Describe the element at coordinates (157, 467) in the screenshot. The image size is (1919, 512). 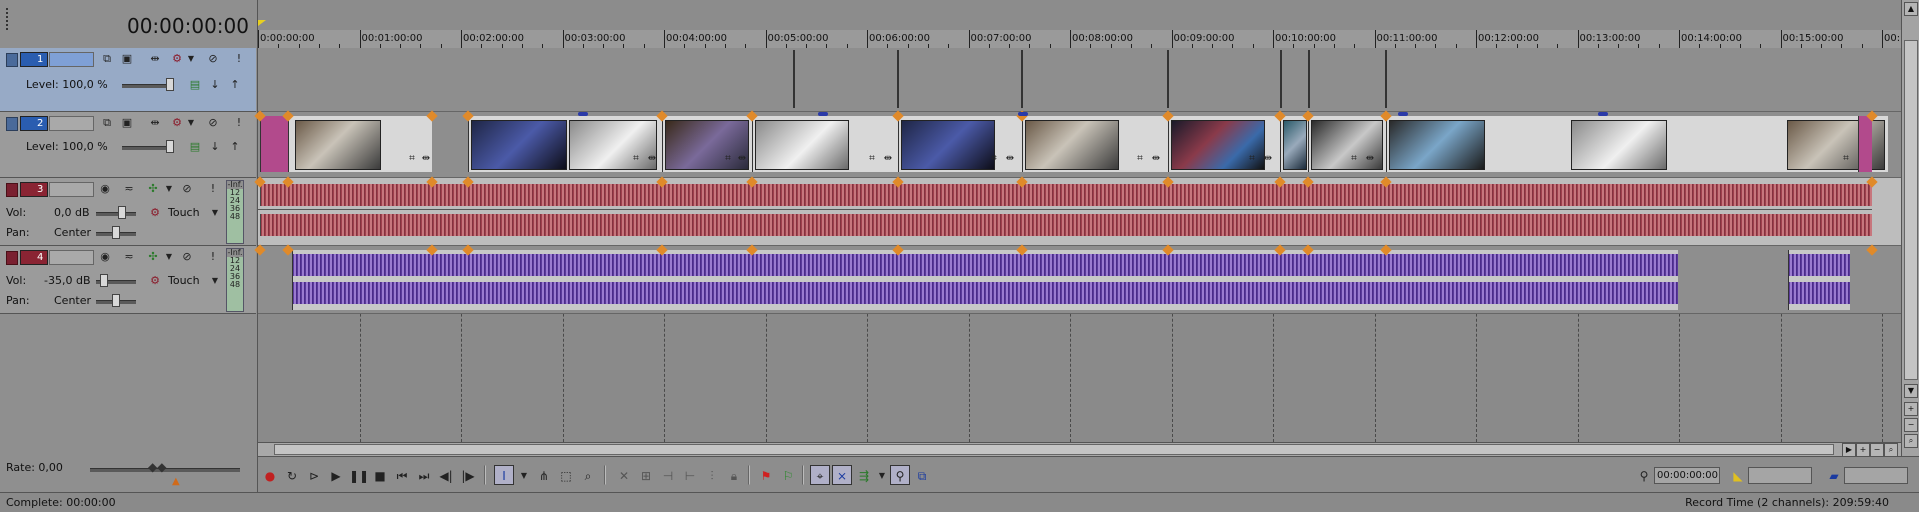
I see `rate-slider-knob: ◆◆` at that location.